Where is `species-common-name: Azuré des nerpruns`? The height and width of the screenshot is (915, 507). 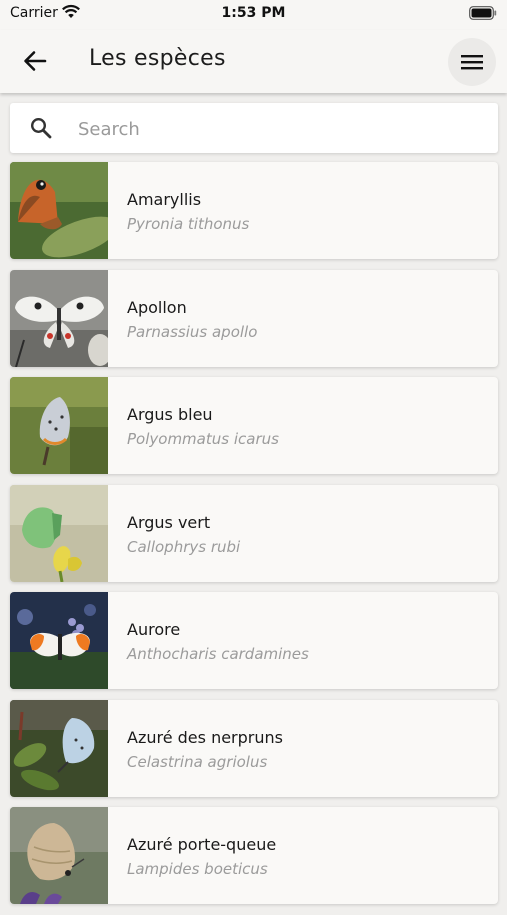 species-common-name: Azuré des nerpruns is located at coordinates (205, 737).